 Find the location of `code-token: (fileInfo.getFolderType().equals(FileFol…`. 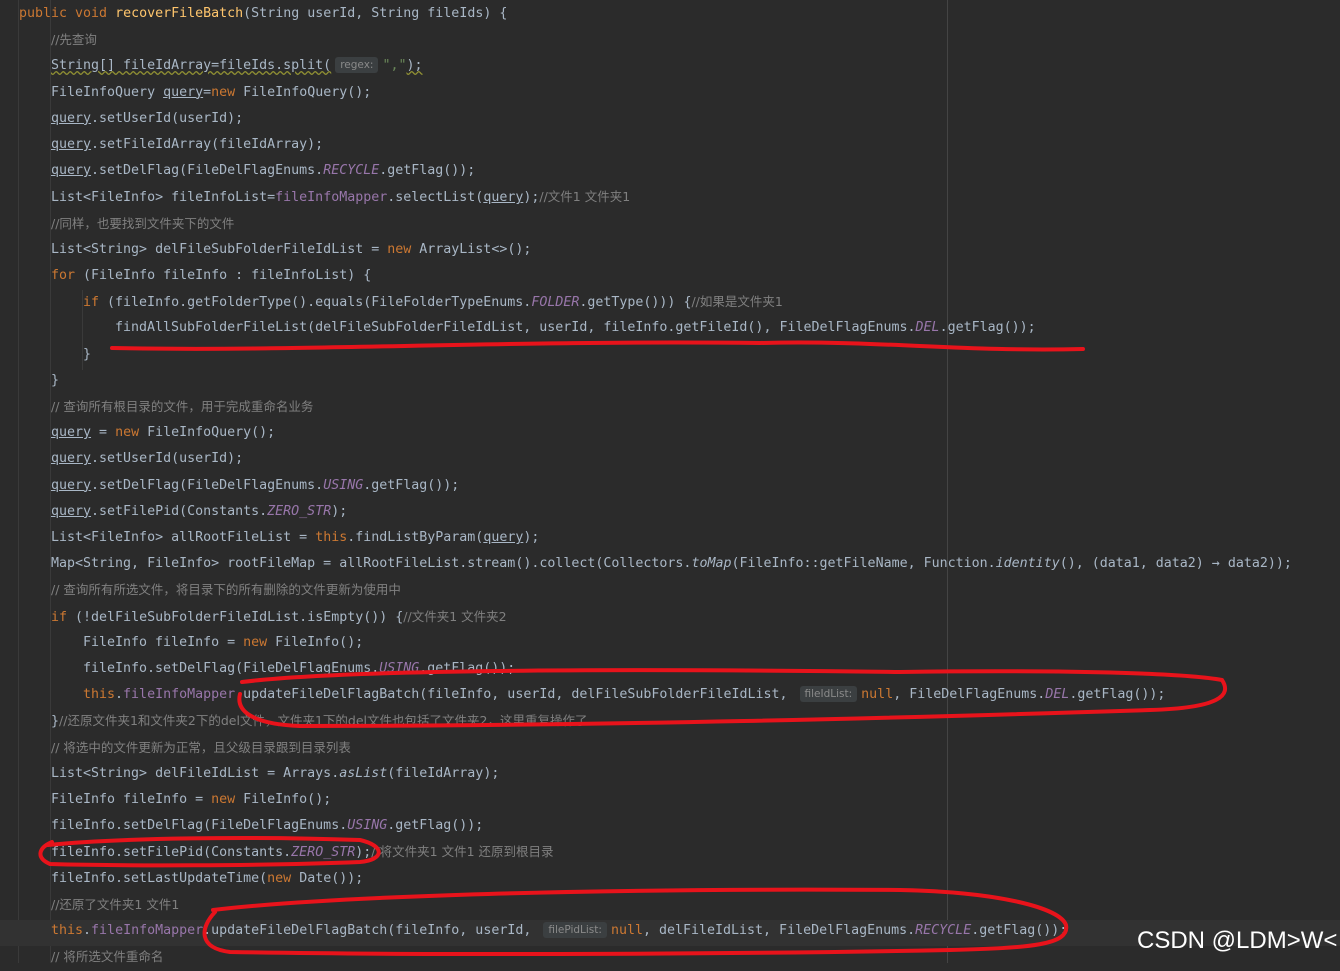

code-token: (fileInfo.getFolderType().equals(FileFol… is located at coordinates (319, 303).